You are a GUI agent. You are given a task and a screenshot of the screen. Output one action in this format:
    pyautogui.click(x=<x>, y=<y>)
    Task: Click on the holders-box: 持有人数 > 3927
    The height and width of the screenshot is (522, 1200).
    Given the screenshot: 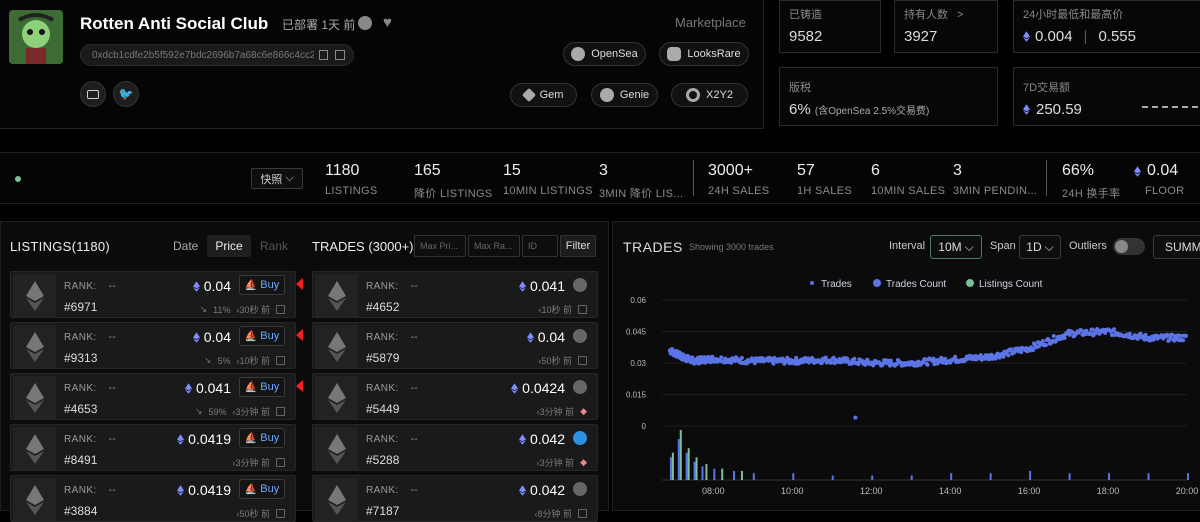 What is the action you would take?
    pyautogui.click(x=946, y=26)
    